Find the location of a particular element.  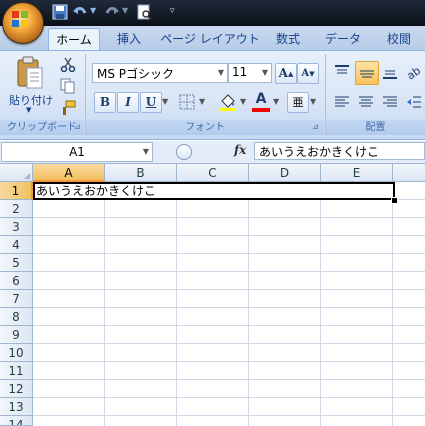

underline-button: U is located at coordinates (151, 102).